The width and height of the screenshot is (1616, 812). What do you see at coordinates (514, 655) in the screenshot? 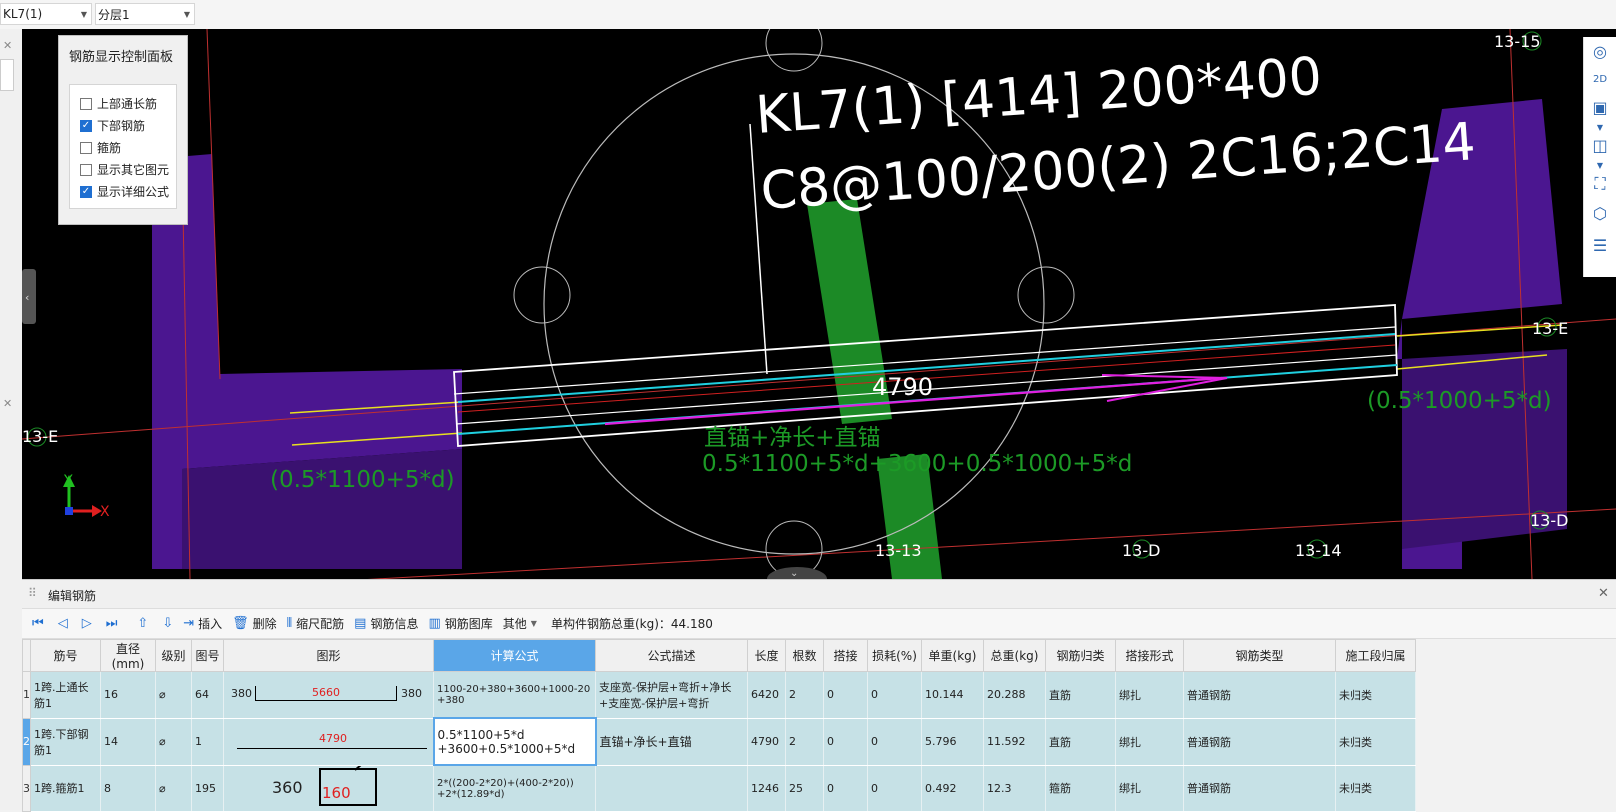
I see `col-header-selected: 计算公式` at bounding box center [514, 655].